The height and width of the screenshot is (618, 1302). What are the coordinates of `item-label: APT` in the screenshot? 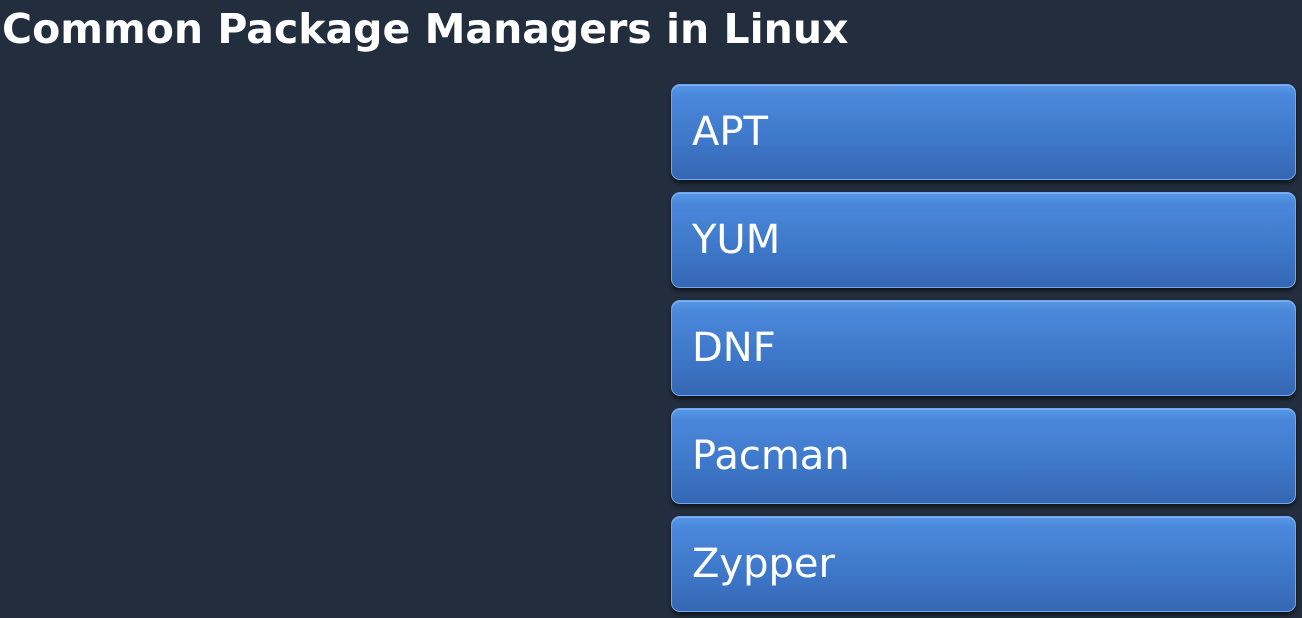 It's located at (730, 132).